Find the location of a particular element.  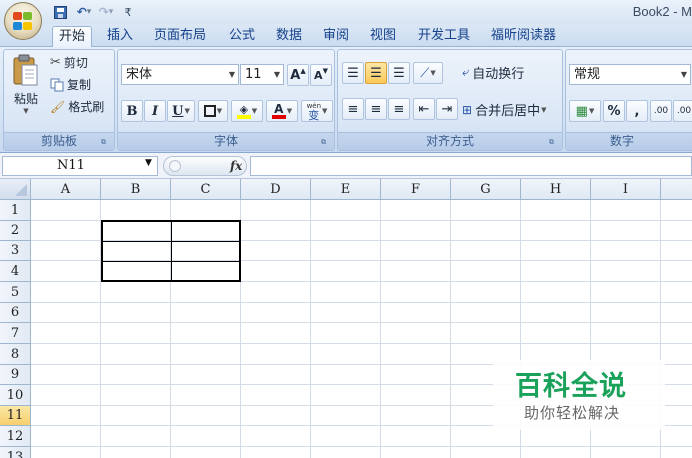

name-box: N11 is located at coordinates (80, 166).